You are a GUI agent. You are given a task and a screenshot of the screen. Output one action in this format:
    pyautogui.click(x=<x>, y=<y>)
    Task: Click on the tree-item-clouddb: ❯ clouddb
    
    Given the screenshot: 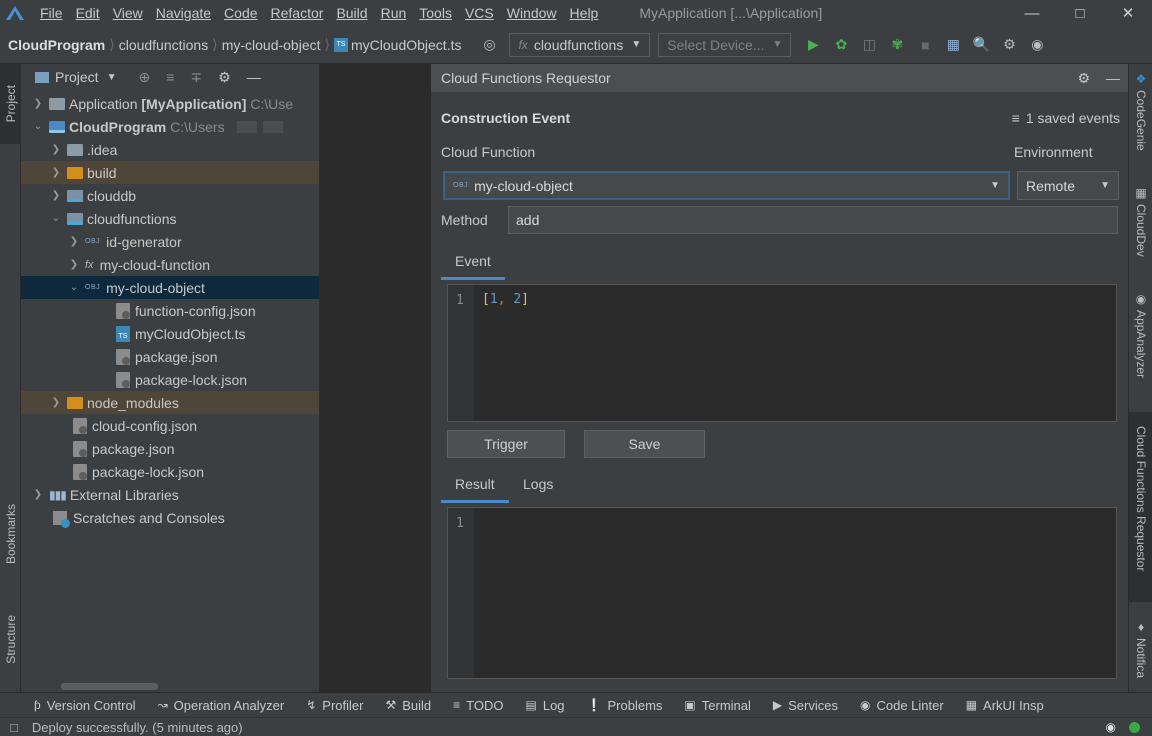 What is the action you would take?
    pyautogui.click(x=170, y=195)
    